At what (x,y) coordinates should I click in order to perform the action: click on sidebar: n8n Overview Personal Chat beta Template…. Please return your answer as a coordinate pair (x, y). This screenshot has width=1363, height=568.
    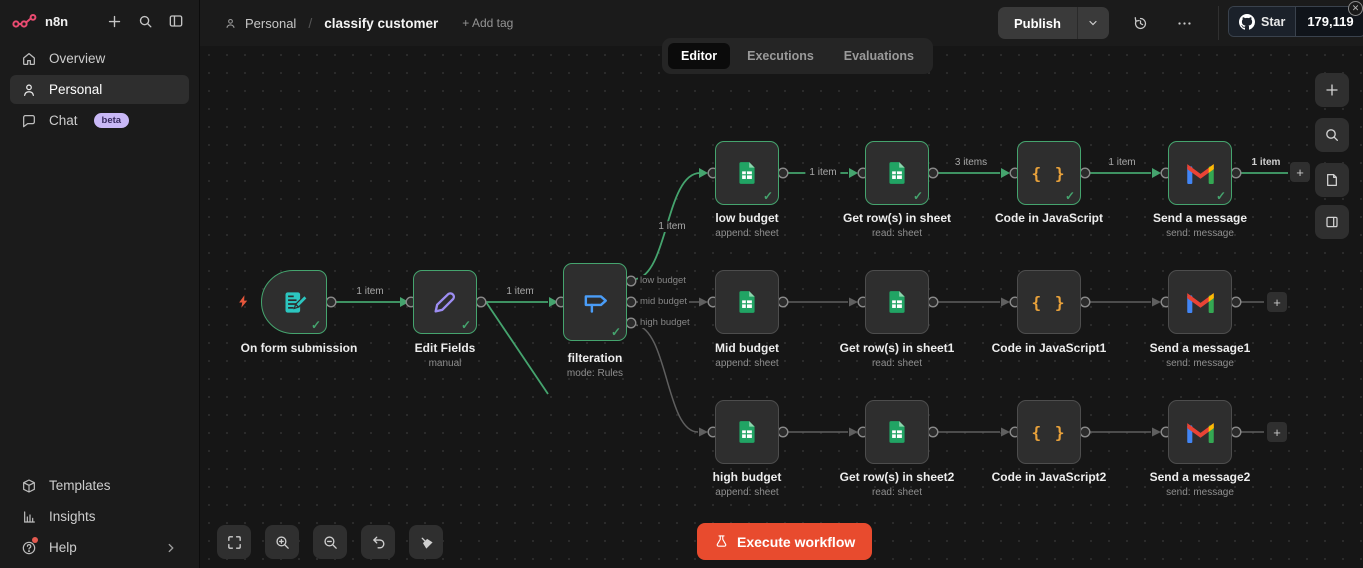
    Looking at the image, I should click on (100, 284).